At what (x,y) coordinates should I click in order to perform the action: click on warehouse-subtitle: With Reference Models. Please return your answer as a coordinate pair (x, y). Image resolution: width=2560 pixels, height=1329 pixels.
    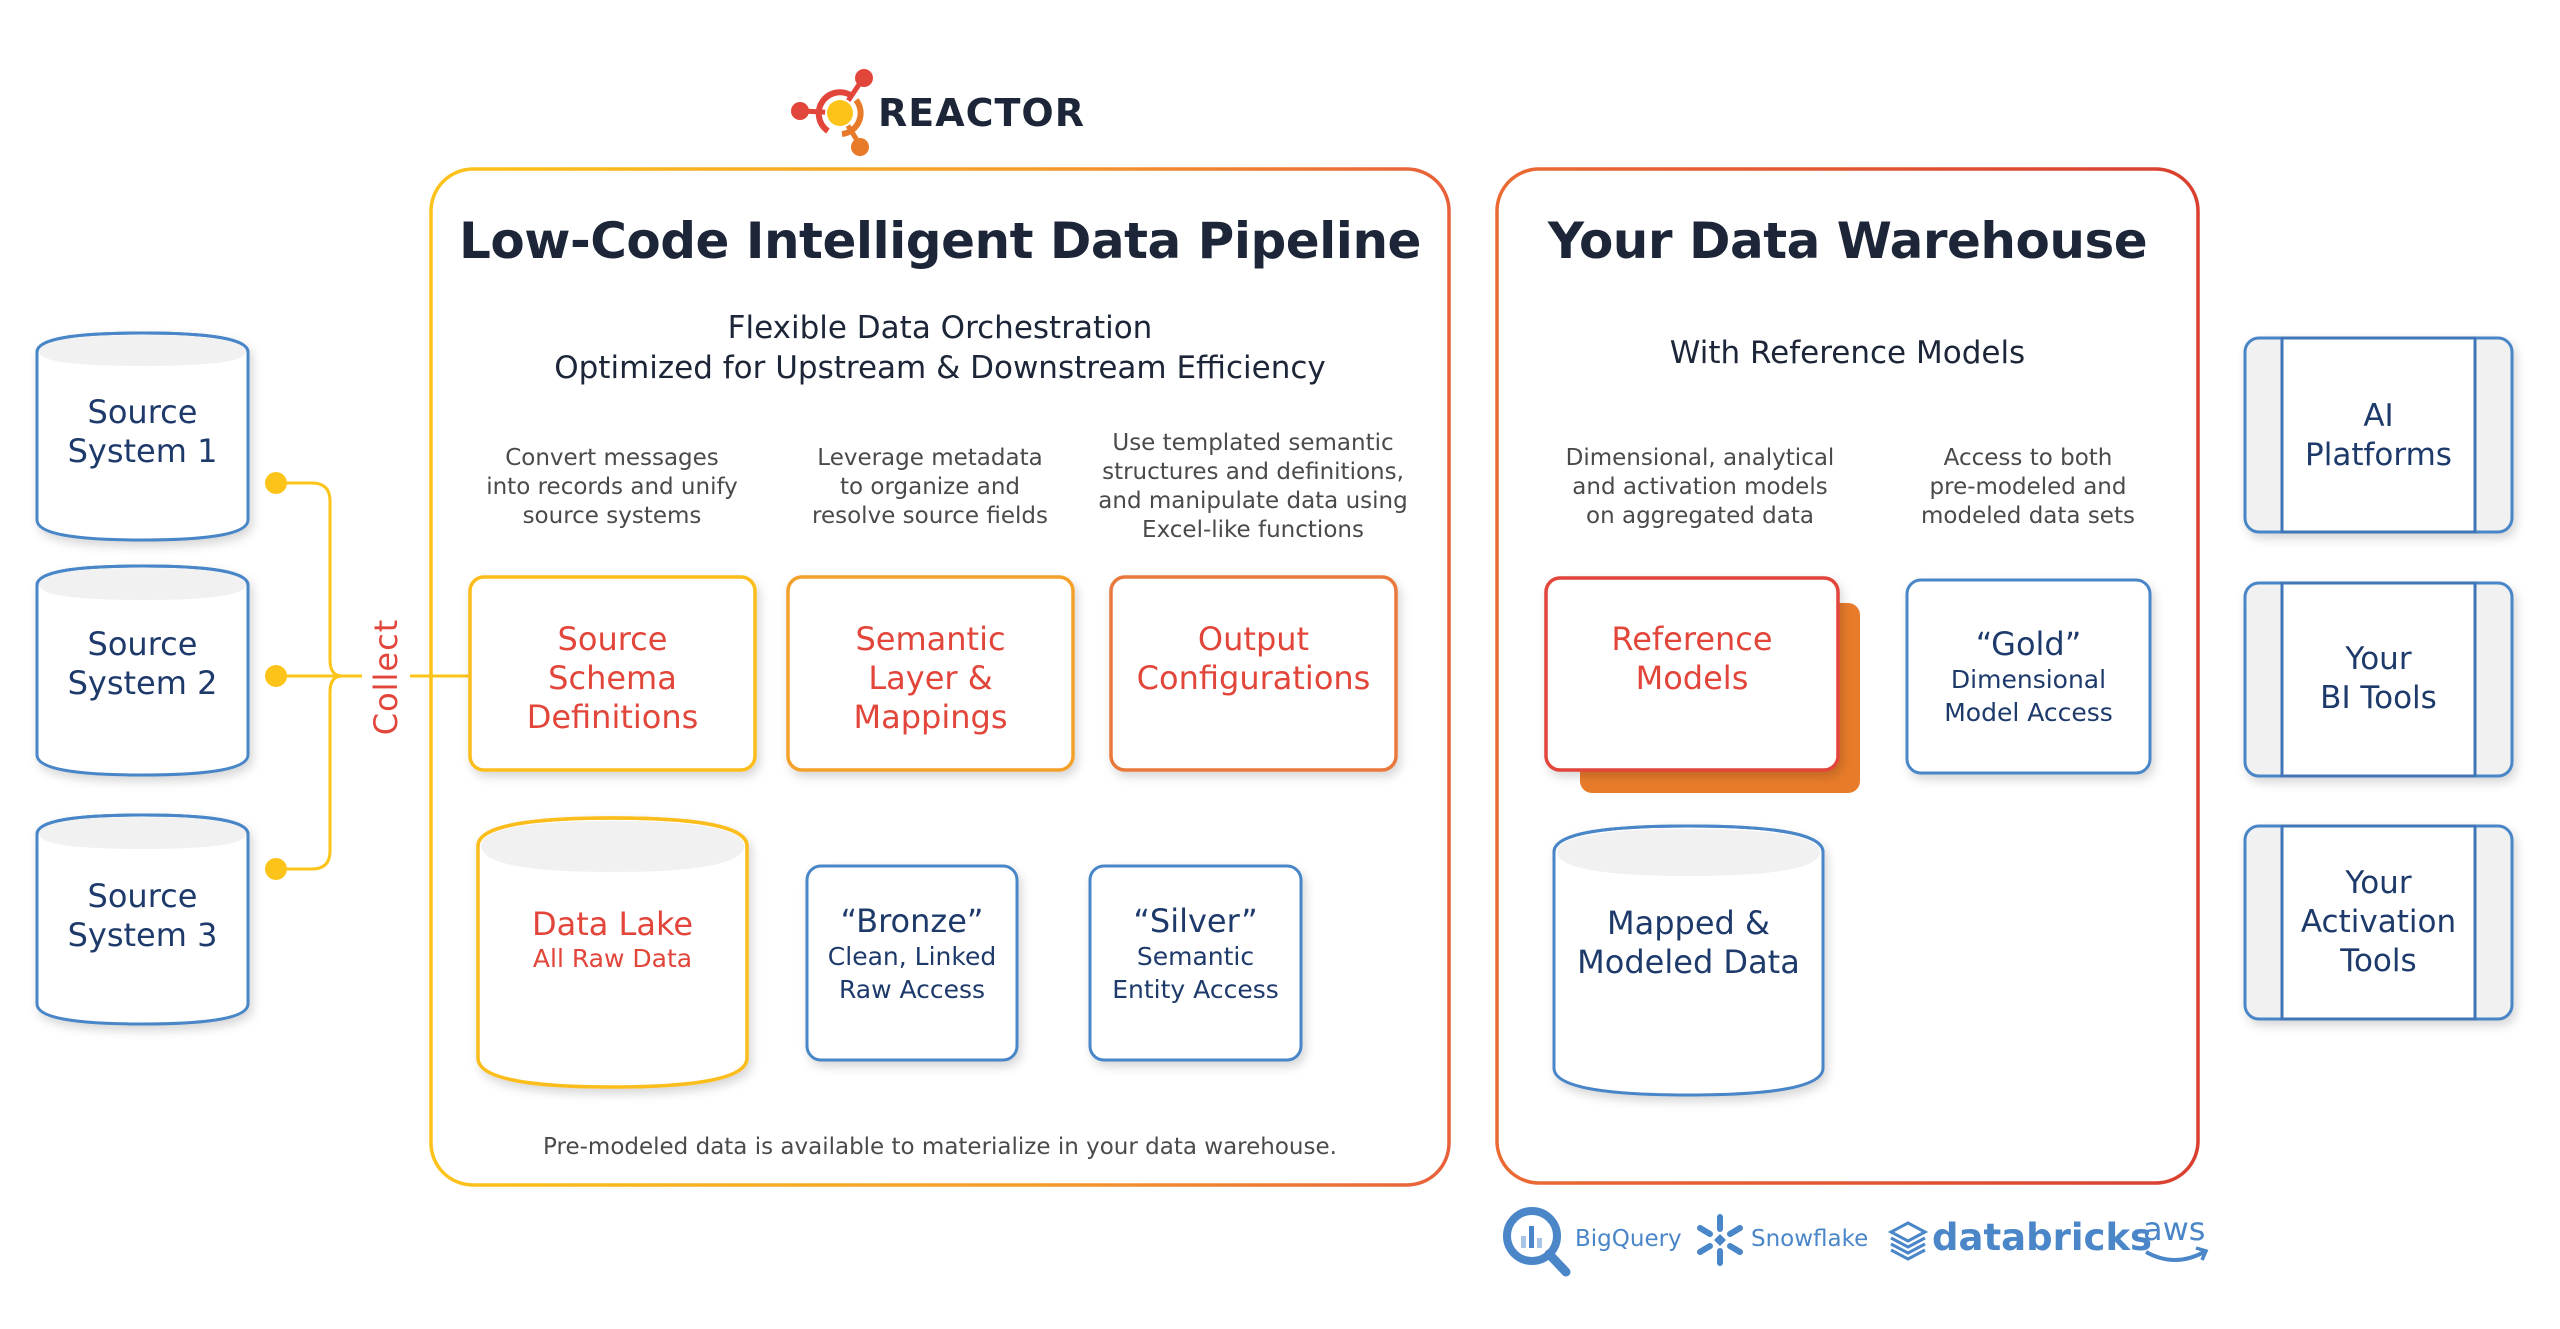
    Looking at the image, I should click on (1847, 353).